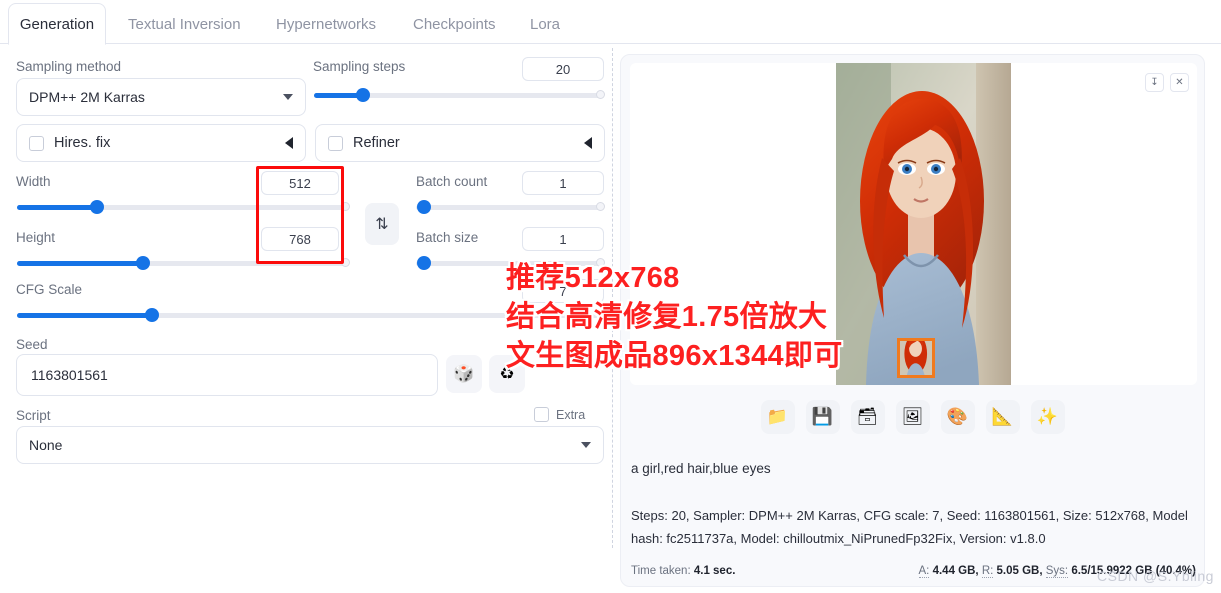 This screenshot has width=1221, height=593. I want to click on swap-vertical-icon: ⇅, so click(382, 224).